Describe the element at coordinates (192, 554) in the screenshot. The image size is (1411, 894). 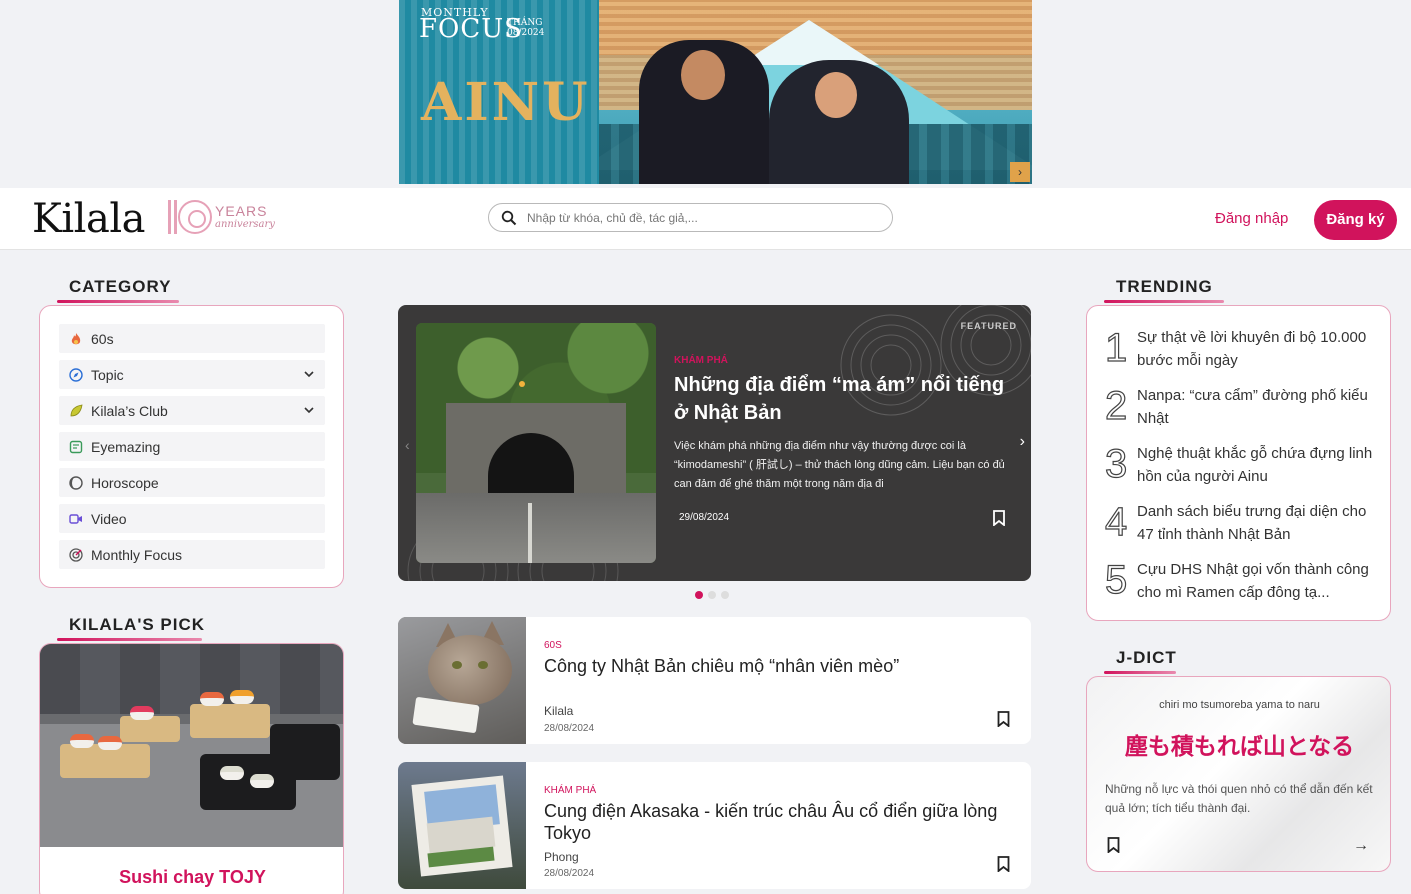
I see `category-item-monthly-focus: Monthly Focus` at that location.